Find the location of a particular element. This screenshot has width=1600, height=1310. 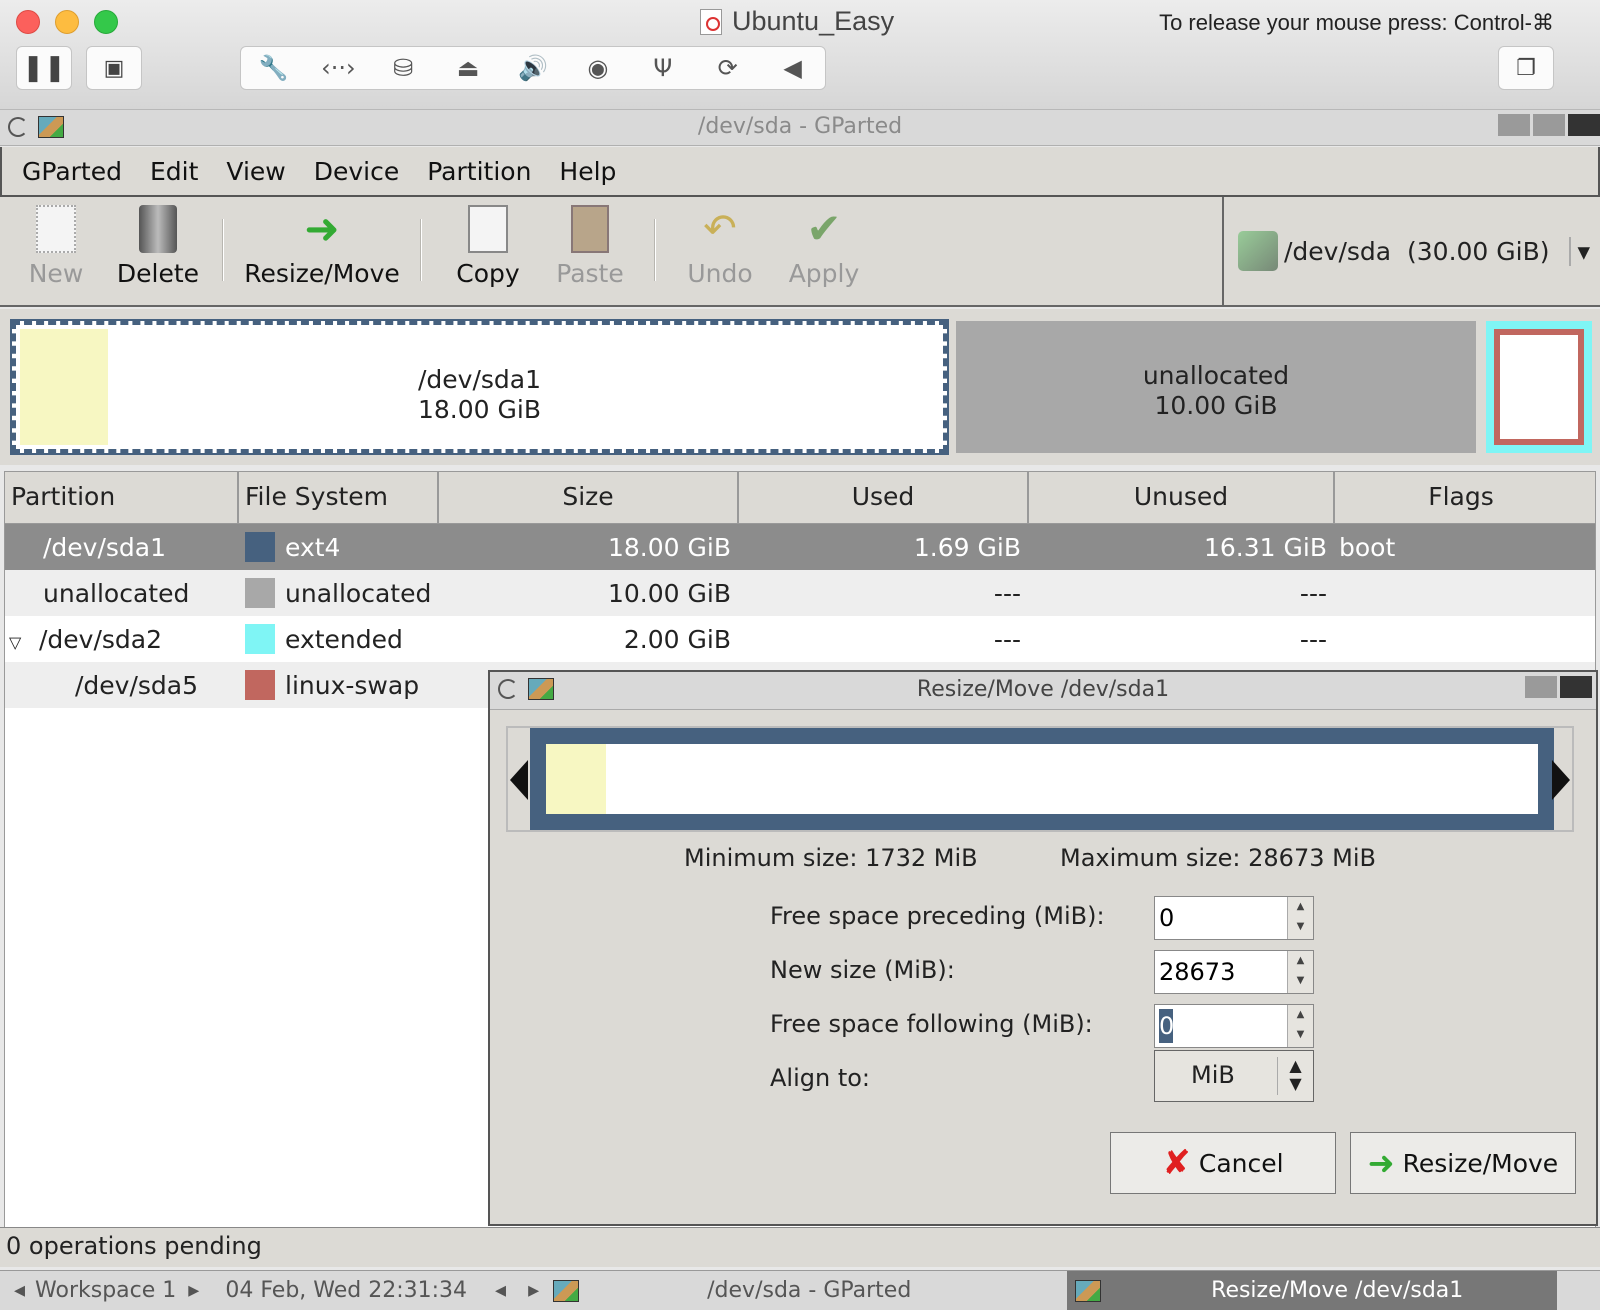

row-size: 10.00 GiB is located at coordinates (669, 593).